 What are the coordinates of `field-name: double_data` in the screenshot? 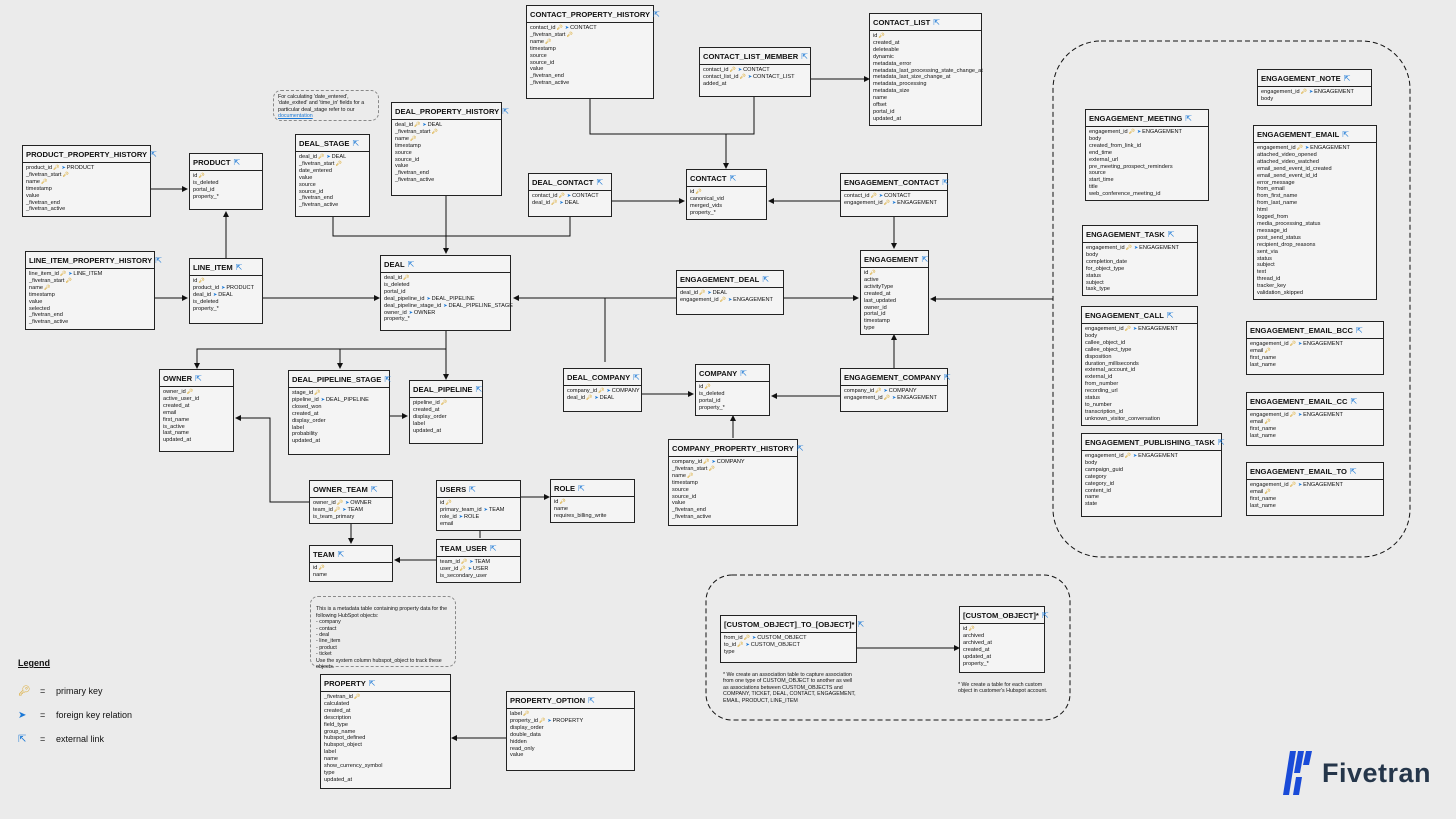 It's located at (525, 734).